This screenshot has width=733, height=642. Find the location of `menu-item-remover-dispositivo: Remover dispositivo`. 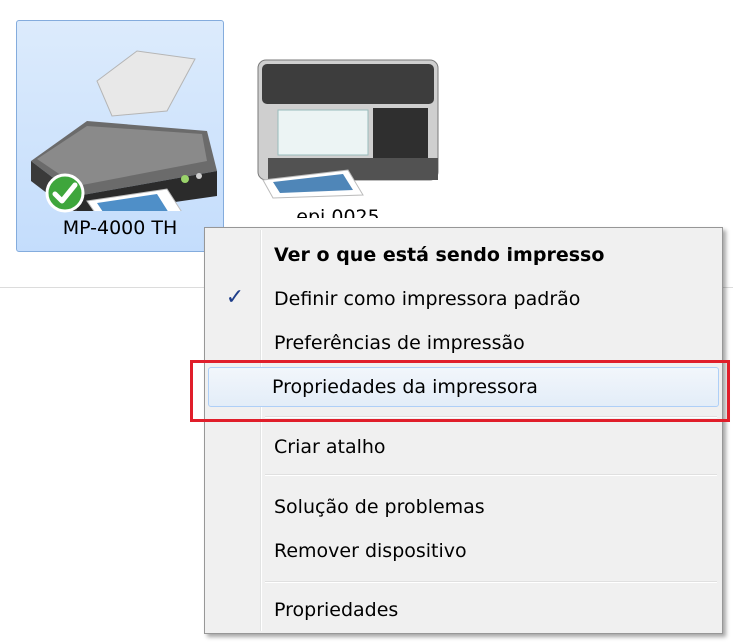

menu-item-remover-dispositivo: Remover dispositivo is located at coordinates (463, 551).